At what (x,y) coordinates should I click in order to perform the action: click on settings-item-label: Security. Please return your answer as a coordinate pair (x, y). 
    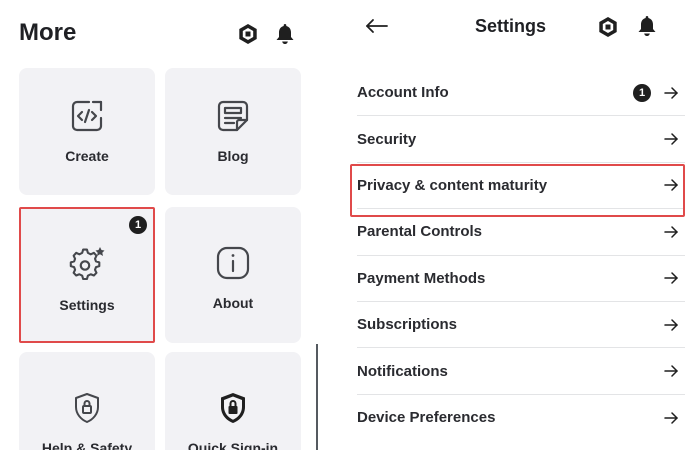
    Looking at the image, I should click on (387, 139).